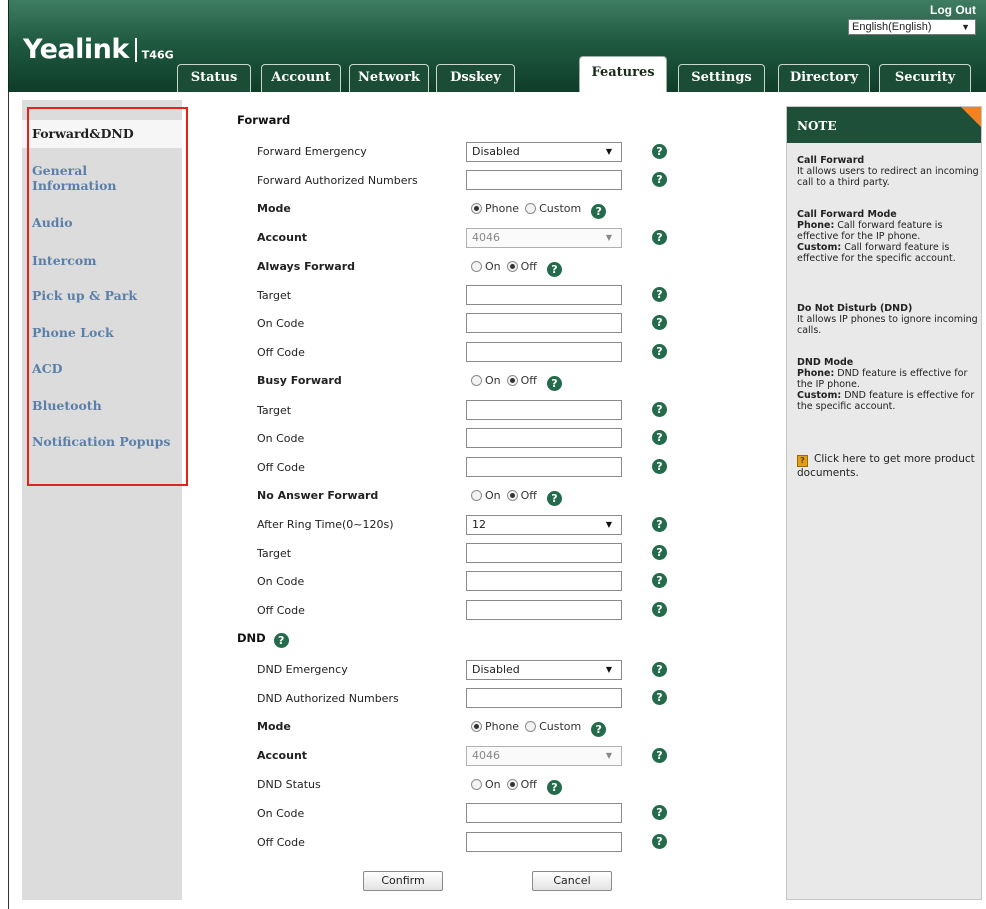 The image size is (986, 909). What do you see at coordinates (817, 126) in the screenshot?
I see `note-title: NOTE` at bounding box center [817, 126].